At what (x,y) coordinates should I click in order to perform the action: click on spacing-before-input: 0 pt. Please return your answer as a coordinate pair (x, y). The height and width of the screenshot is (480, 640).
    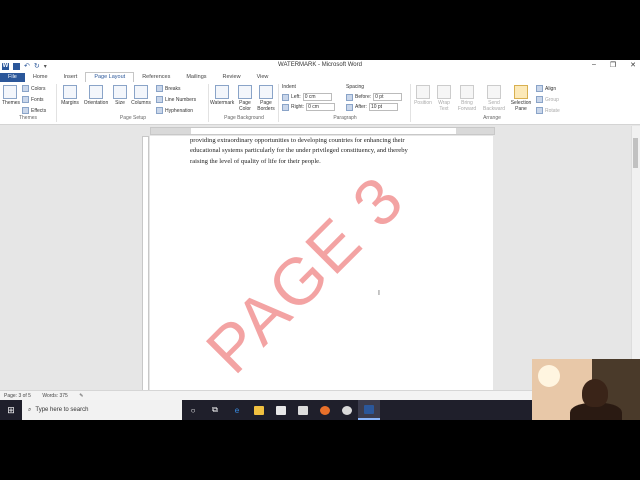
    Looking at the image, I should click on (388, 97).